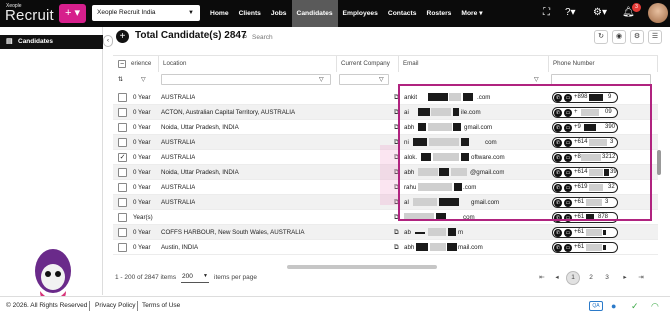 This screenshot has height=315, width=670. What do you see at coordinates (191, 13) in the screenshot?
I see `chevron-down-icon: ▼` at bounding box center [191, 13].